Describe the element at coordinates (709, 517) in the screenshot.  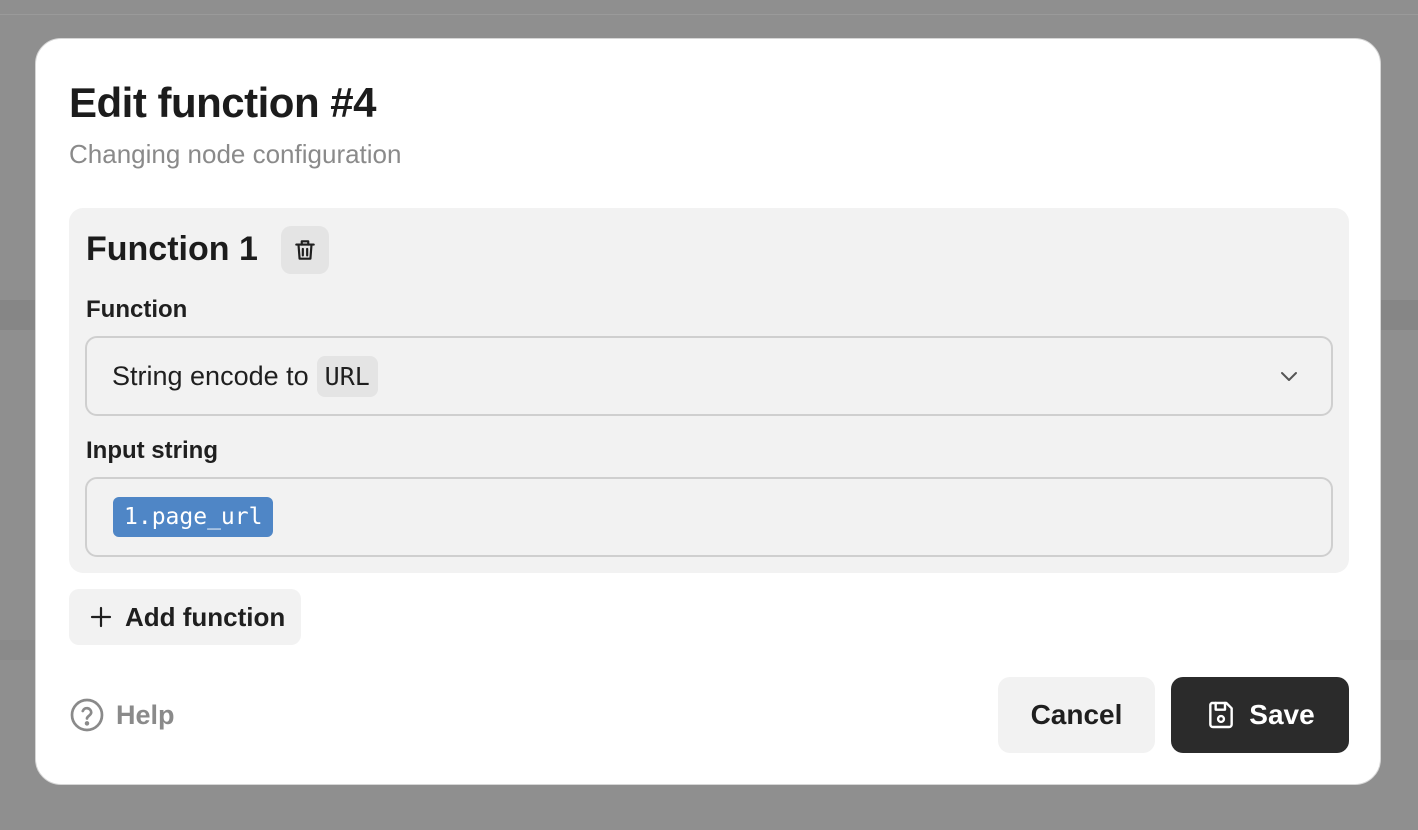
I see `input-string-field: 1.page_url` at that location.